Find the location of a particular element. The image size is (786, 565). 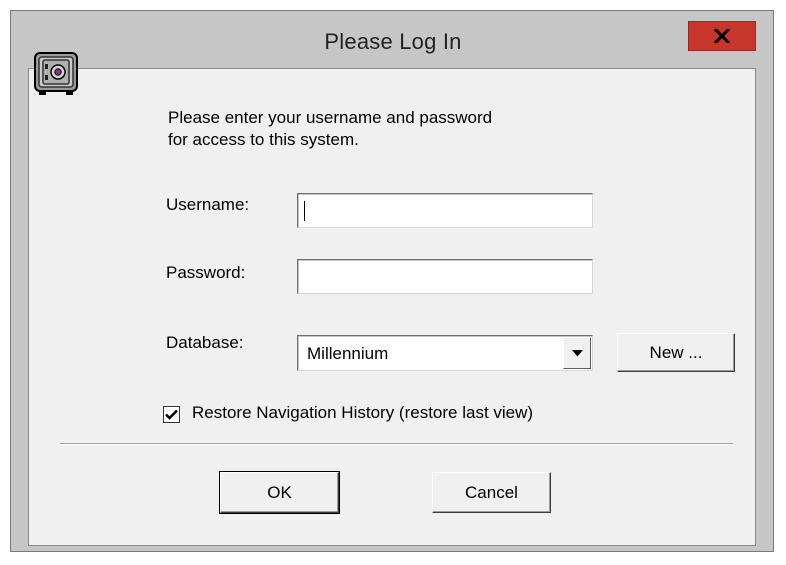

username-label: Username: is located at coordinates (208, 204).